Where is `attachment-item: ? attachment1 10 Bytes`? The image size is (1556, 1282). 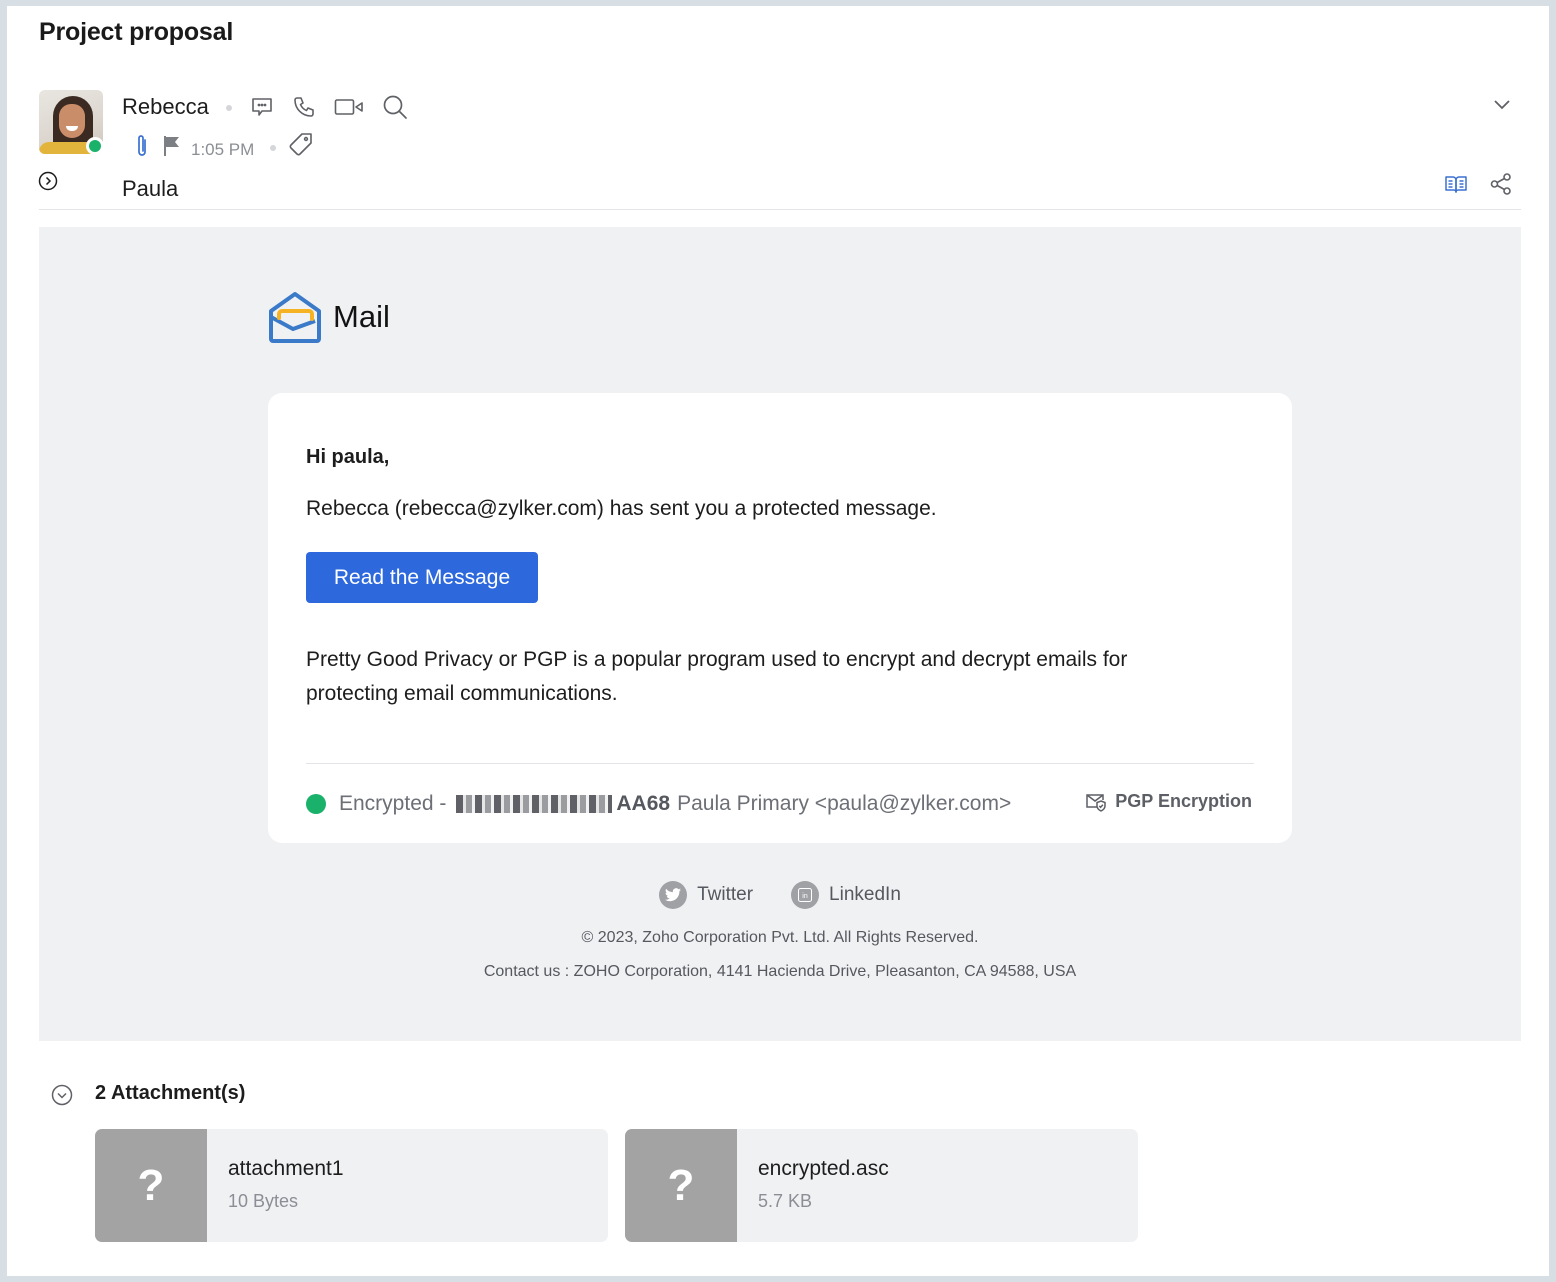
attachment-item: ? attachment1 10 Bytes is located at coordinates (351, 1185).